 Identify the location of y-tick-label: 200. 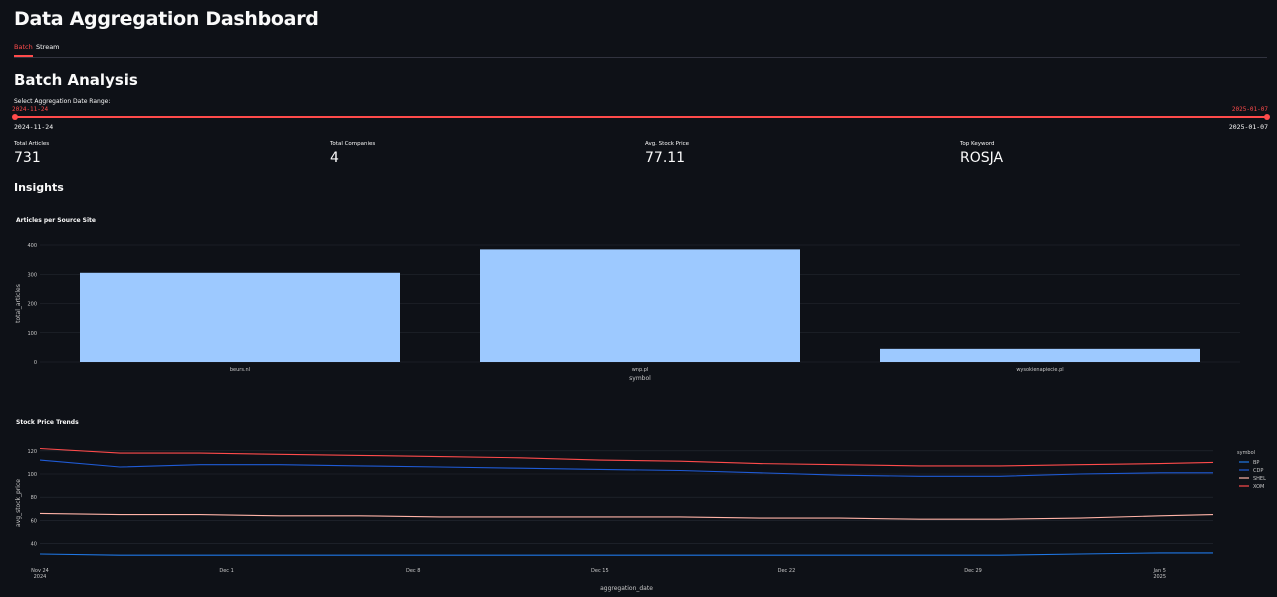
(32, 305).